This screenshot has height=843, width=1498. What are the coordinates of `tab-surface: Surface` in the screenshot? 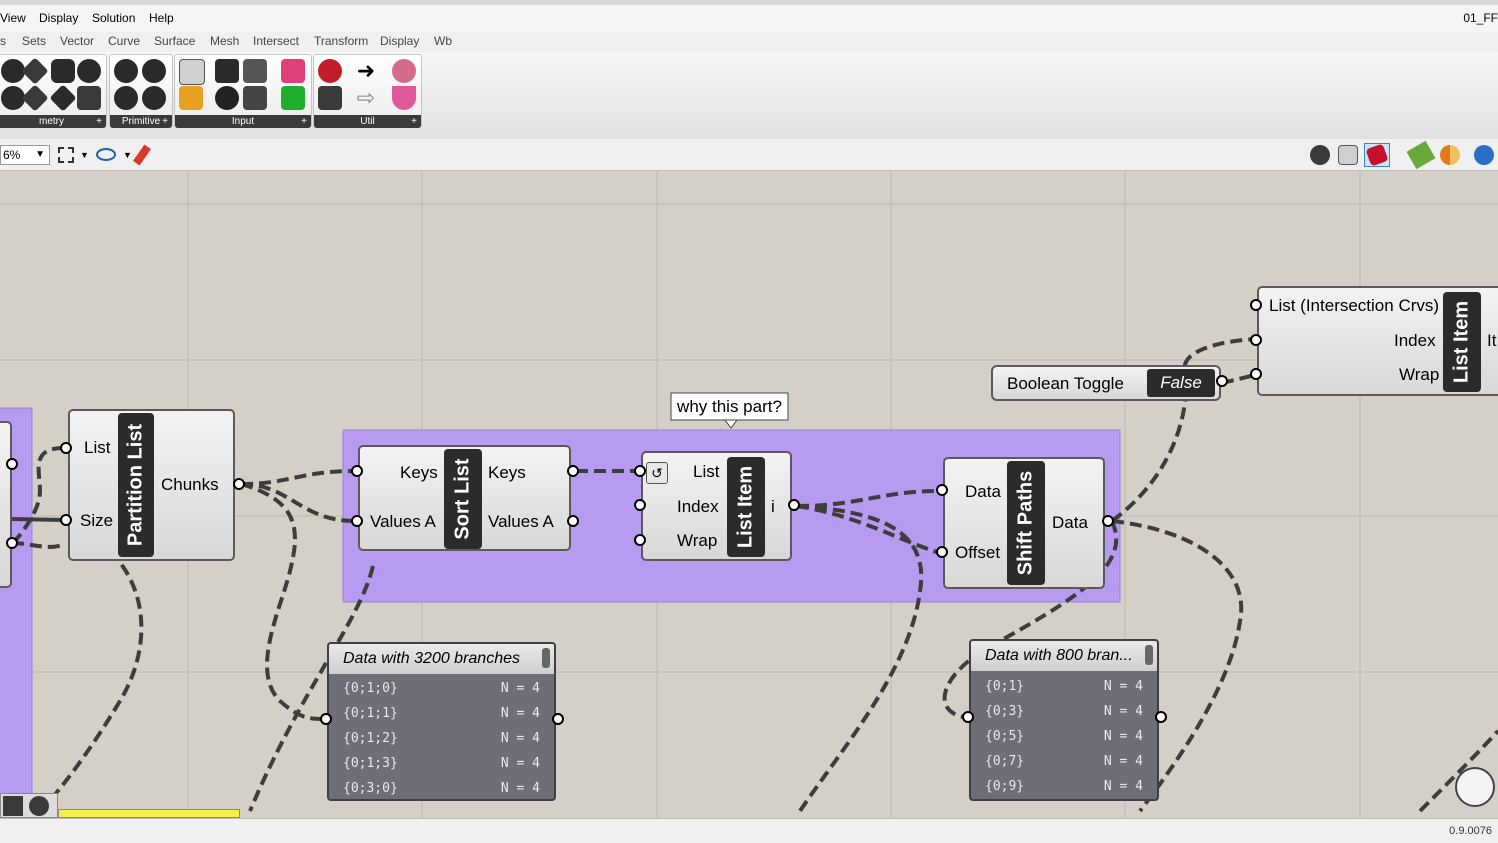 It's located at (174, 41).